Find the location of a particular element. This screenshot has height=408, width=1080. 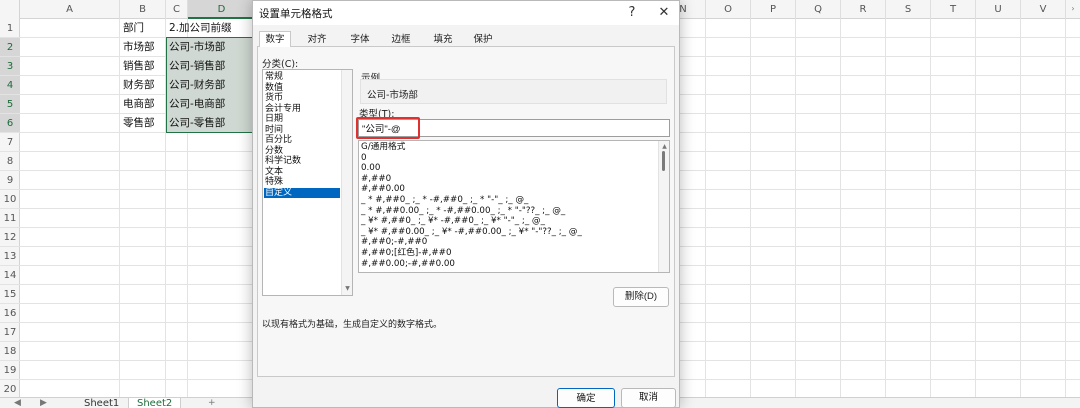

close-icon: ✕ is located at coordinates (664, 13).